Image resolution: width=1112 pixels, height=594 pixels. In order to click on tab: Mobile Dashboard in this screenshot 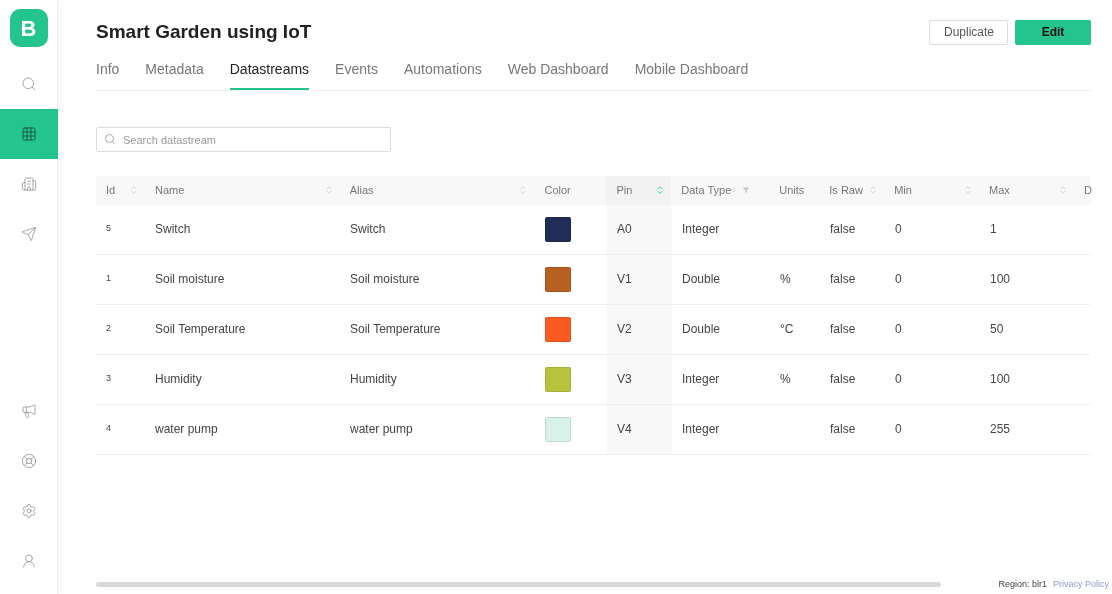, I will do `click(691, 74)`.